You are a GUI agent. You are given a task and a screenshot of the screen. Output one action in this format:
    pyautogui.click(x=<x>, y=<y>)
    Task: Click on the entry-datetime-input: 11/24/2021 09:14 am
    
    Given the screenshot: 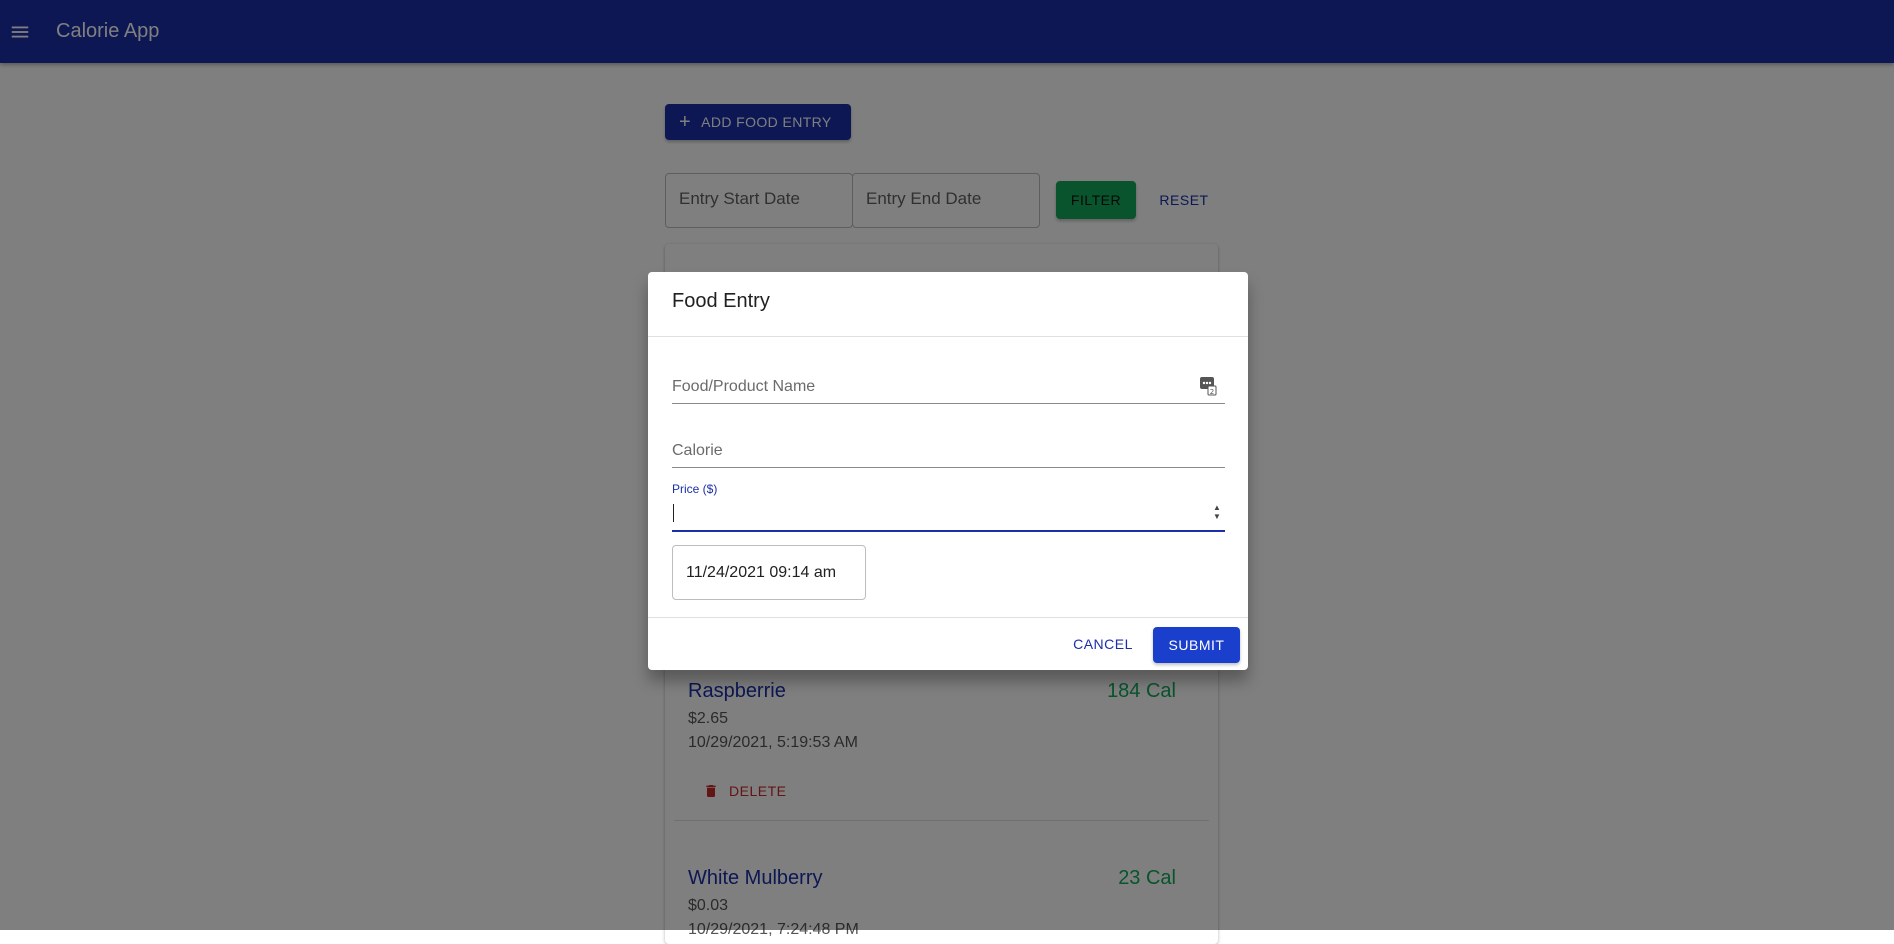 What is the action you would take?
    pyautogui.click(x=769, y=572)
    